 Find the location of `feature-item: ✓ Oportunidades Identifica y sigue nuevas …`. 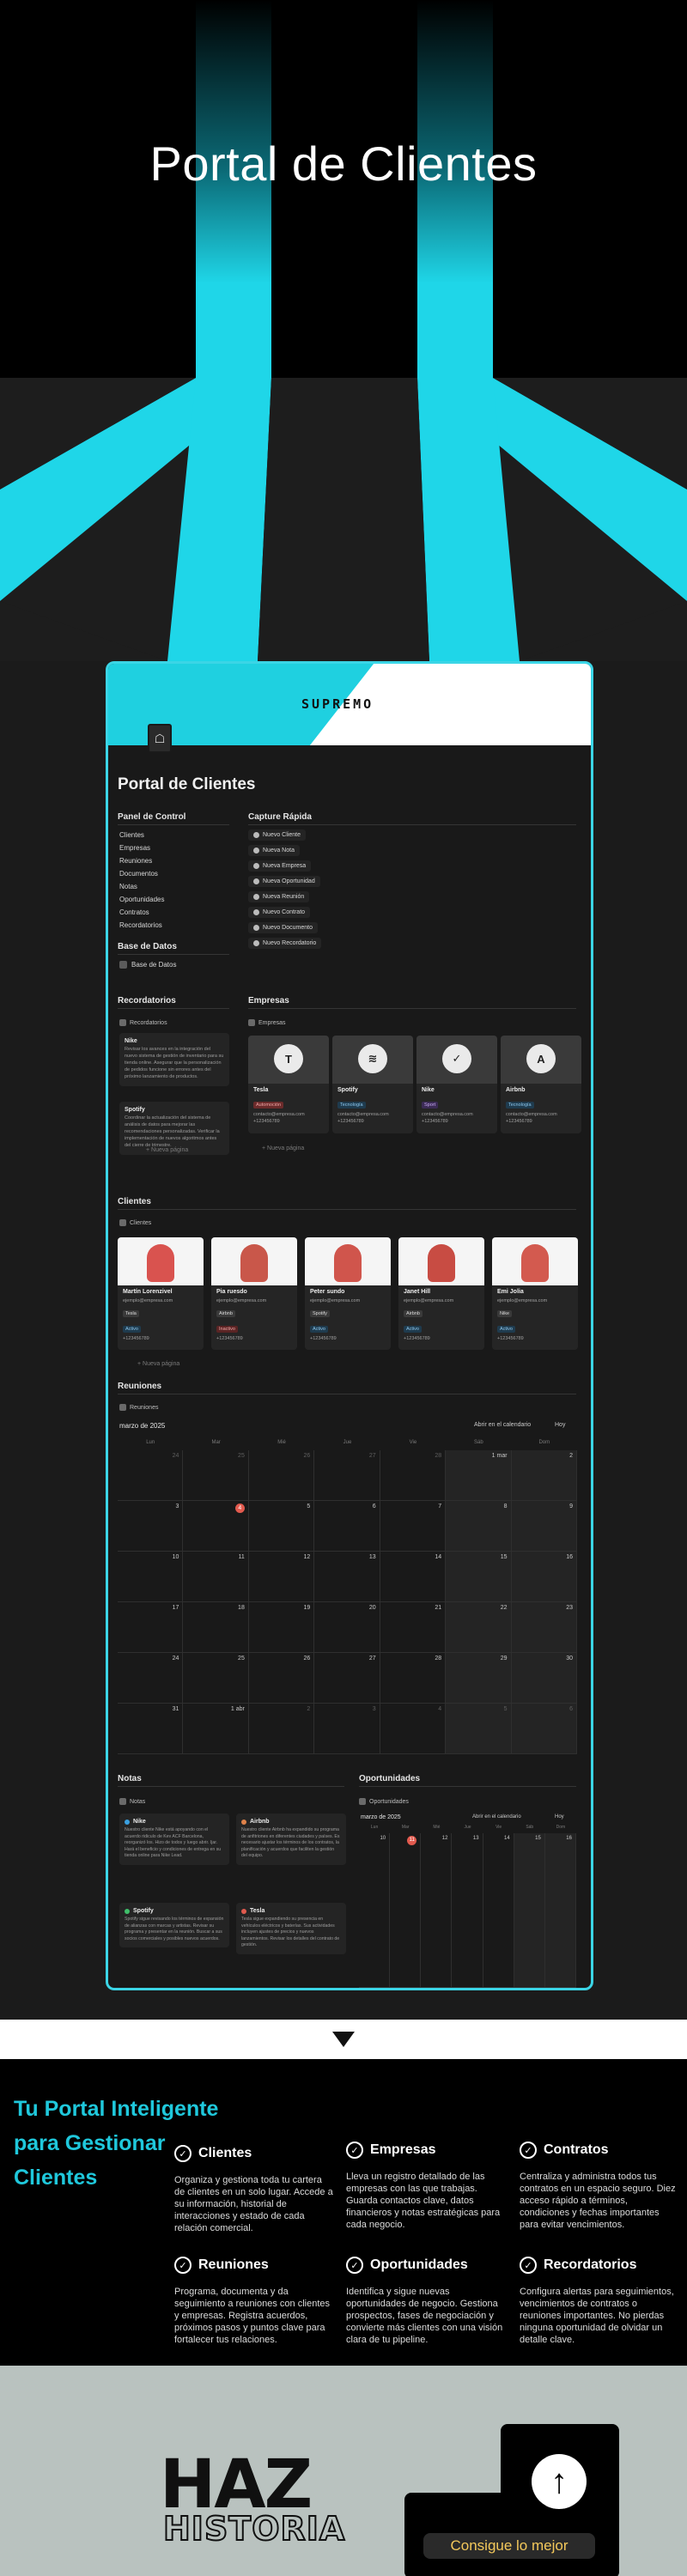

feature-item: ✓ Oportunidades Identifica y sigue nuevas … is located at coordinates (425, 2302).